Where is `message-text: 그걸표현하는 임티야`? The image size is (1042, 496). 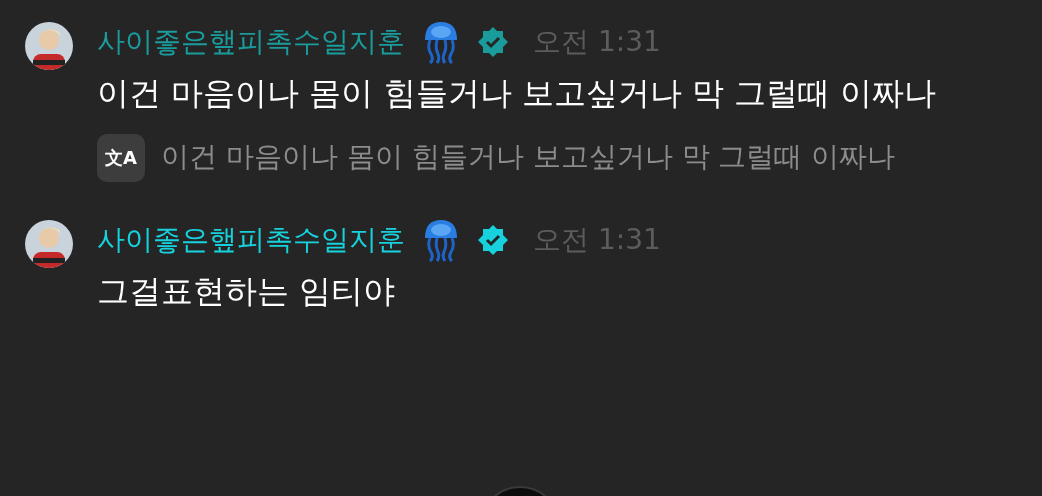
message-text: 그걸표현하는 임티야 is located at coordinates (247, 291).